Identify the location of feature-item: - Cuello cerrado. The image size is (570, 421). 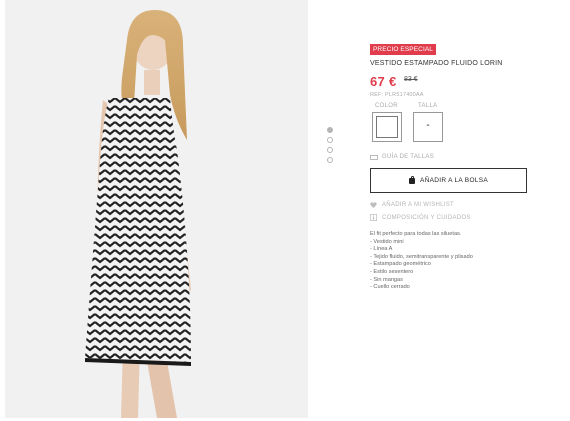
(390, 287).